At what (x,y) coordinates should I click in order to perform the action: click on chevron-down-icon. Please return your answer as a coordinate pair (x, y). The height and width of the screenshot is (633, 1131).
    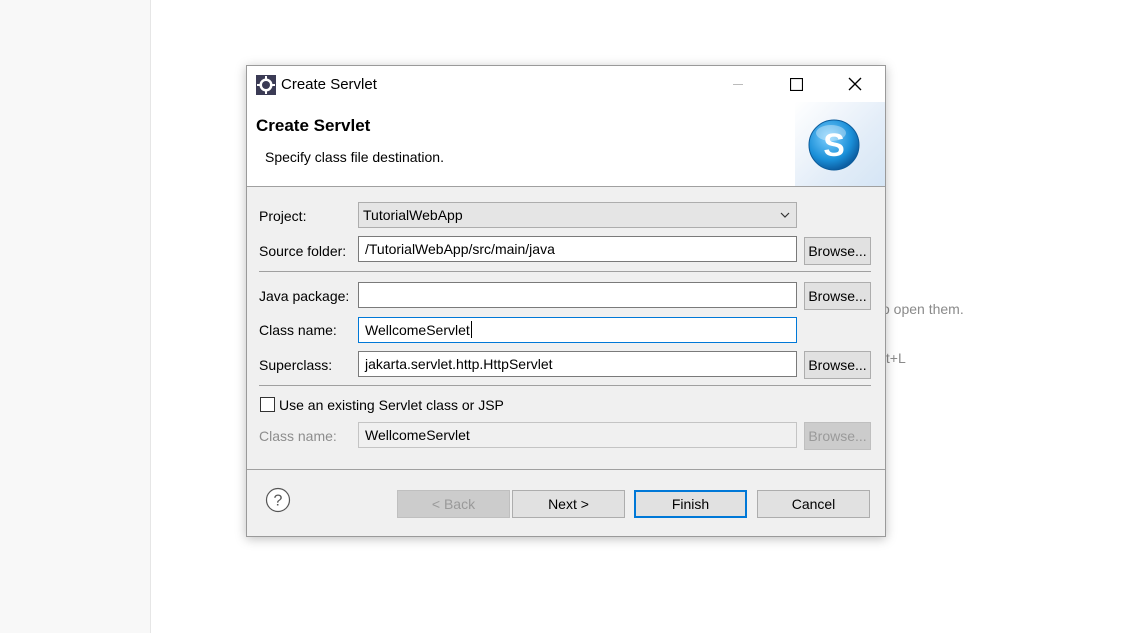
    Looking at the image, I should click on (785, 215).